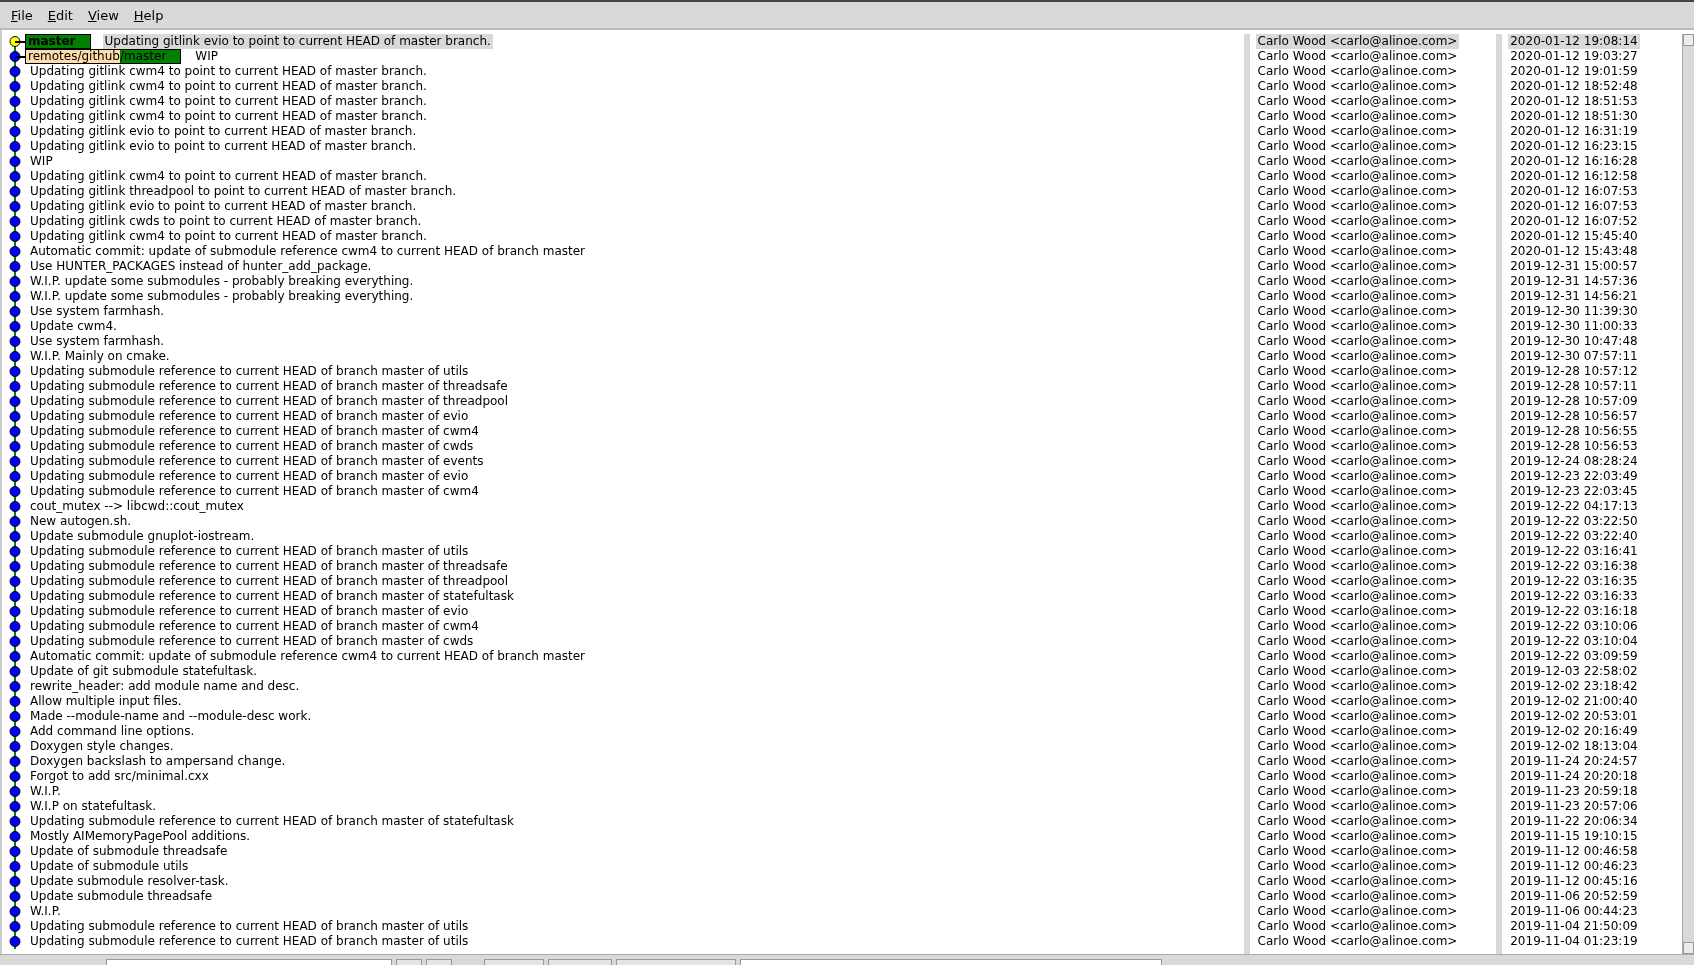  Describe the element at coordinates (1574, 116) in the screenshot. I see `date-cell: 2020-01-12 18:51:30` at that location.